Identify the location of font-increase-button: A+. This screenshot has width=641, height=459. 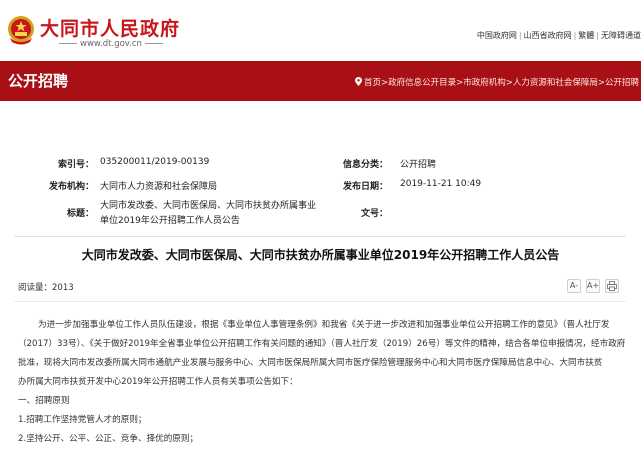
(593, 286).